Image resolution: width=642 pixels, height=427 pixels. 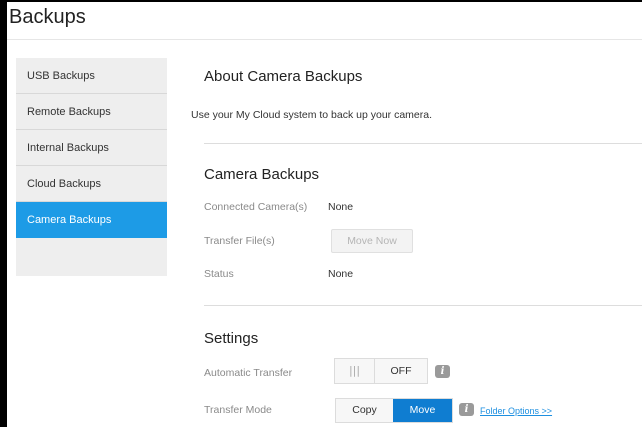 What do you see at coordinates (91, 184) in the screenshot?
I see `sidebar-item-cloud-backups: Cloud Backups` at bounding box center [91, 184].